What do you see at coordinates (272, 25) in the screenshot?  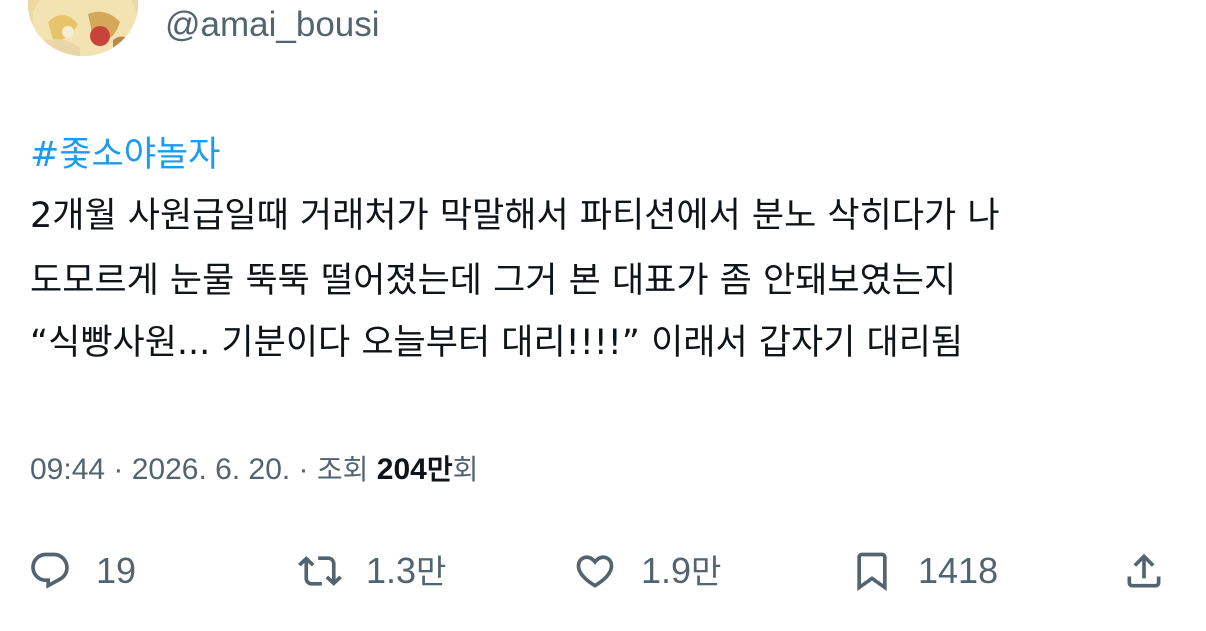 I see `author-handle: @amai_bousi` at bounding box center [272, 25].